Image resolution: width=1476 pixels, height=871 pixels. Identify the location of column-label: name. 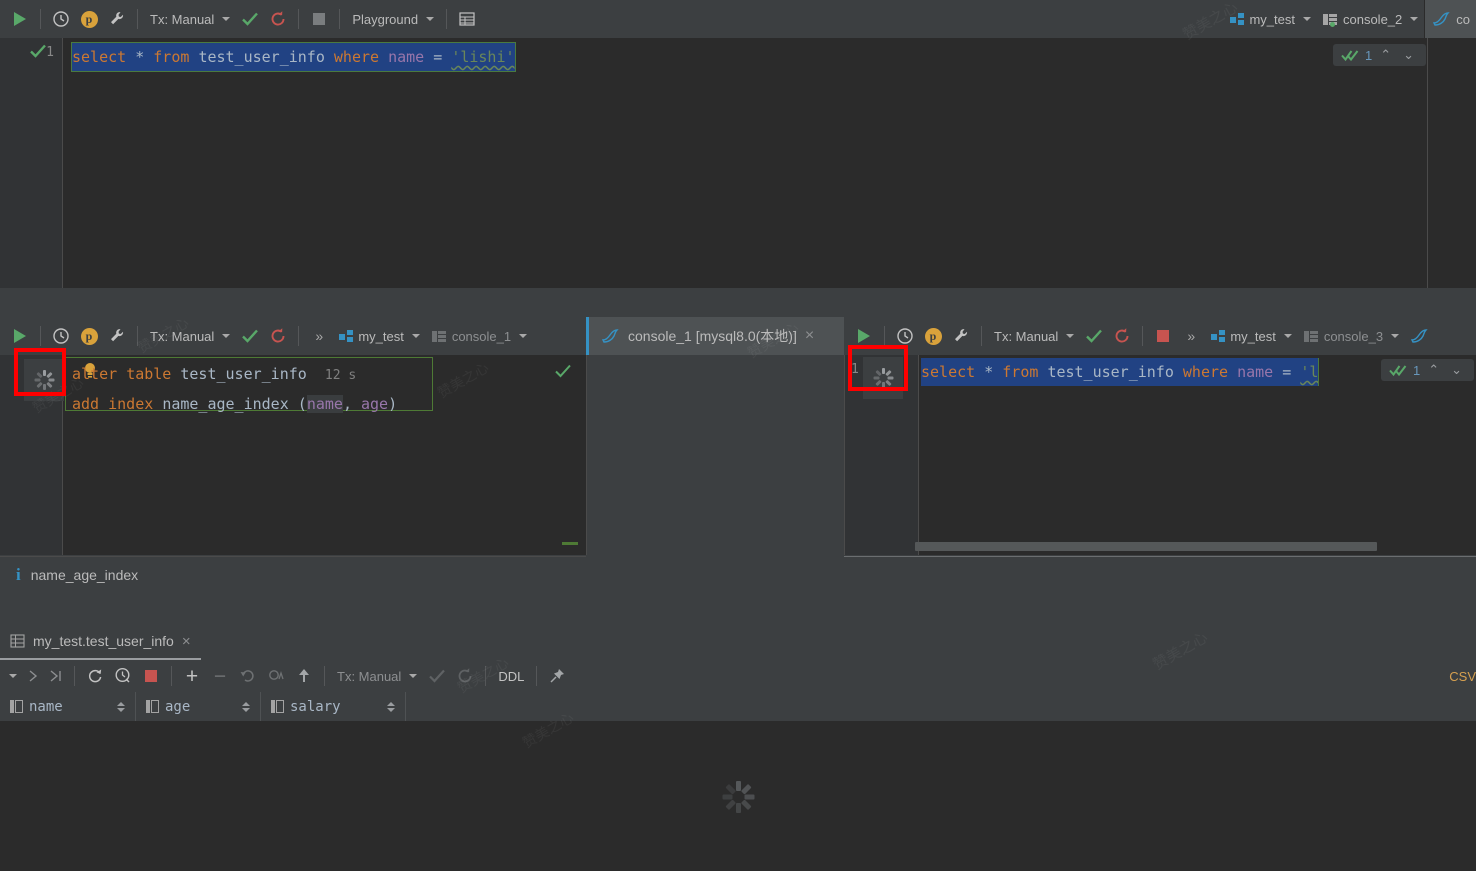
(46, 706).